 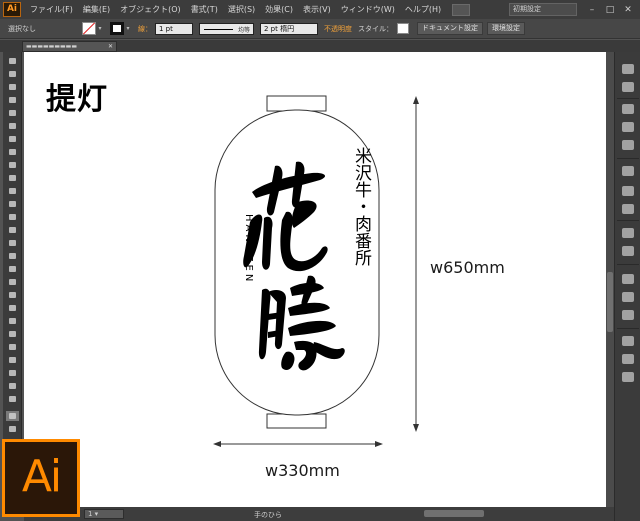 What do you see at coordinates (12, 178) in the screenshot?
I see `pencil-tool-icon` at bounding box center [12, 178].